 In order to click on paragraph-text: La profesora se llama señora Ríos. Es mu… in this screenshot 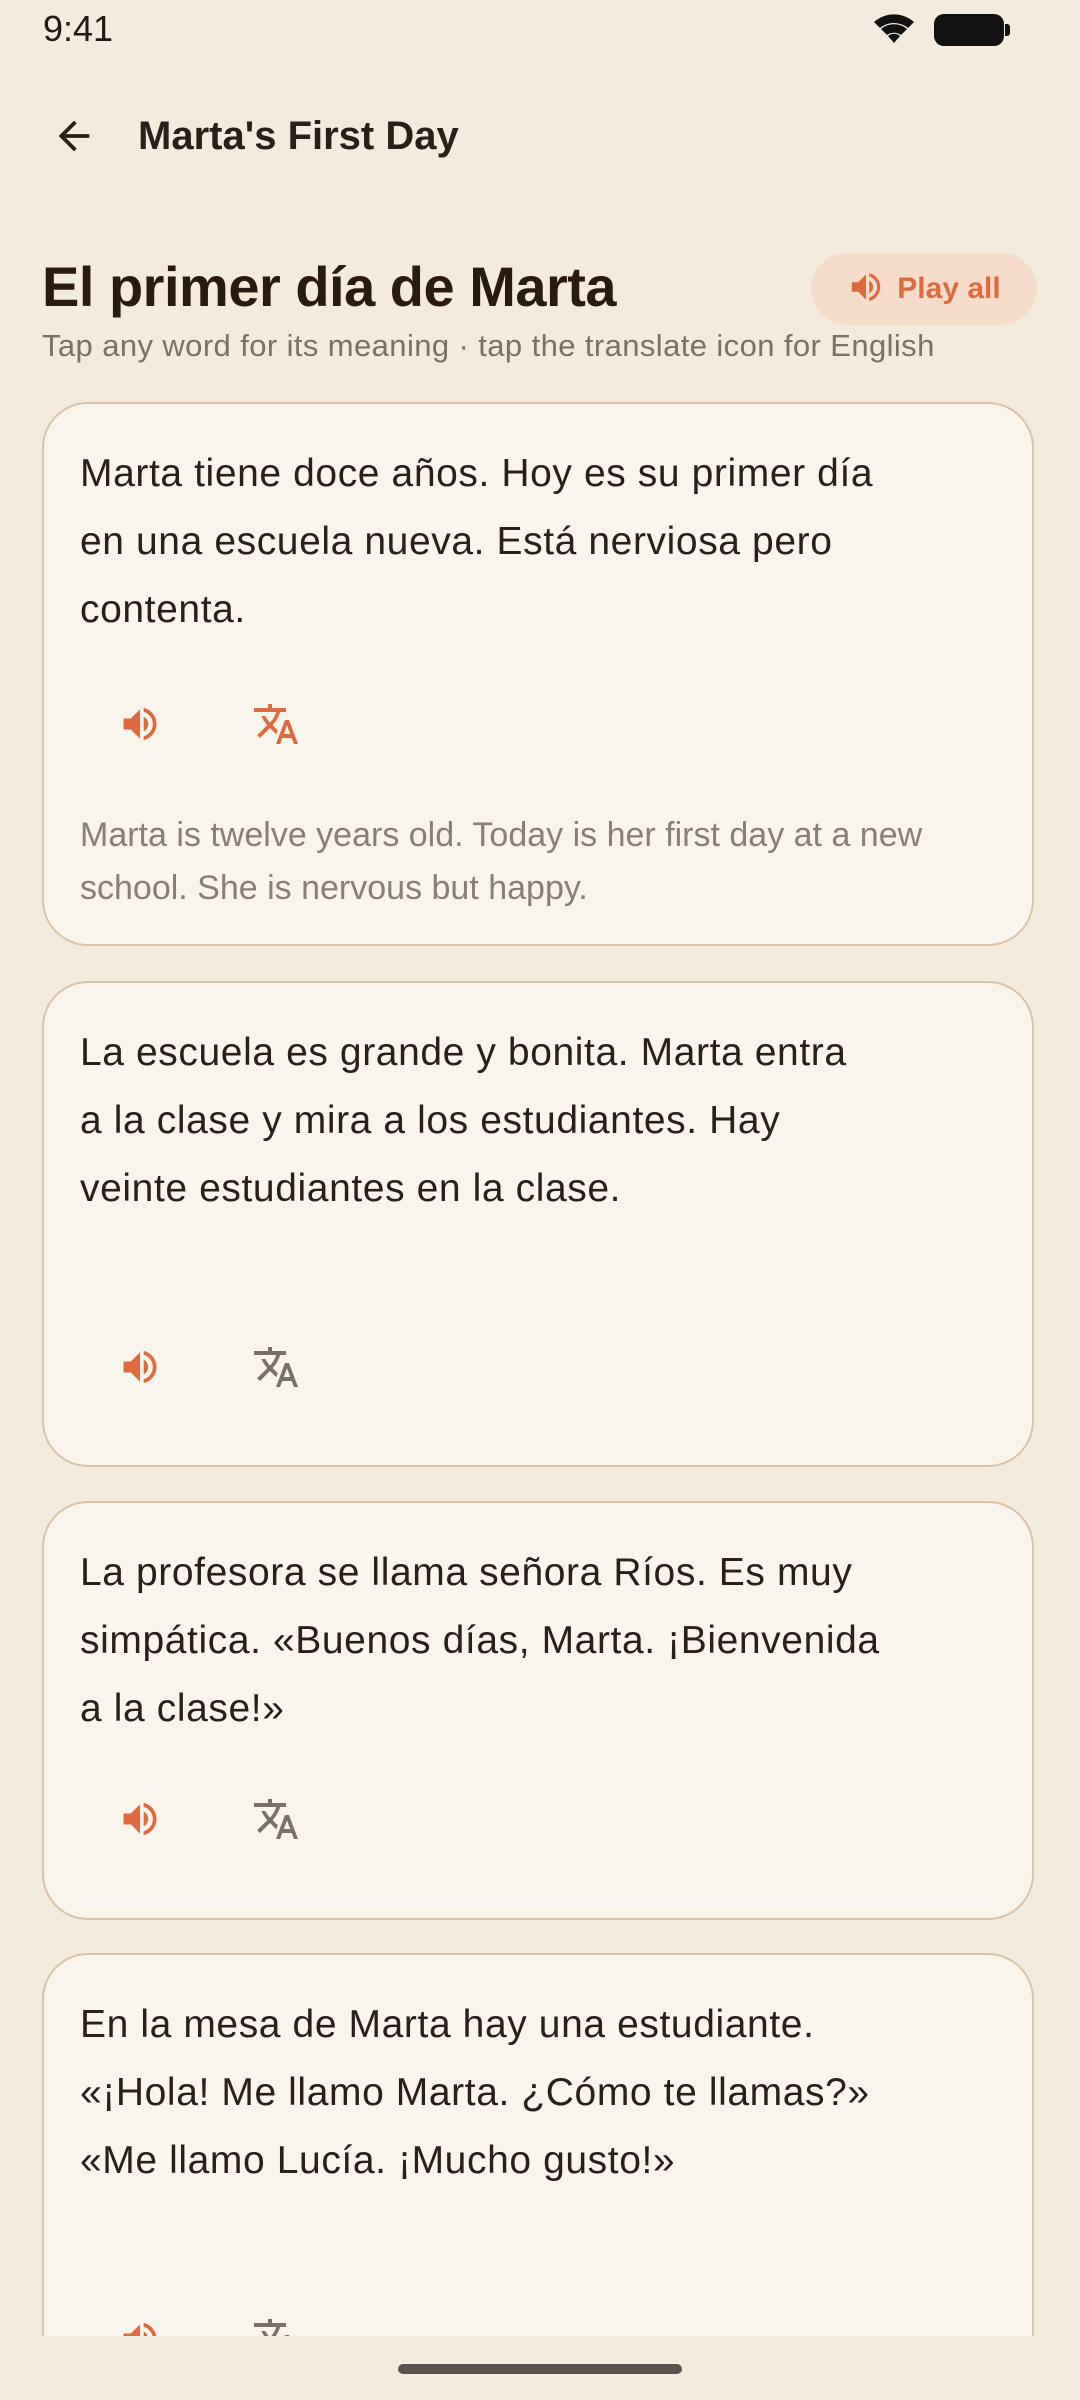, I will do `click(480, 1641)`.